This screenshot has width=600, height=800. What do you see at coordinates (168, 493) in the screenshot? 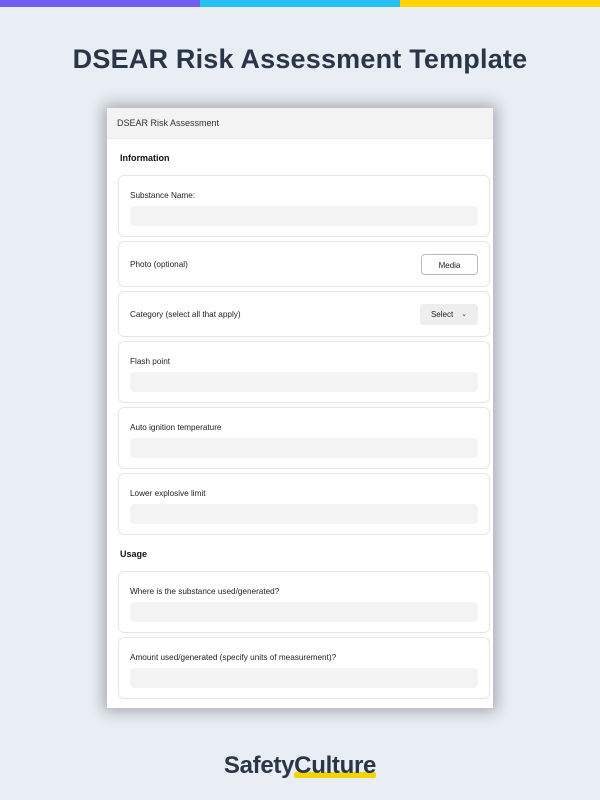
I see `lower-explosive-label: Lower explosive limit` at bounding box center [168, 493].